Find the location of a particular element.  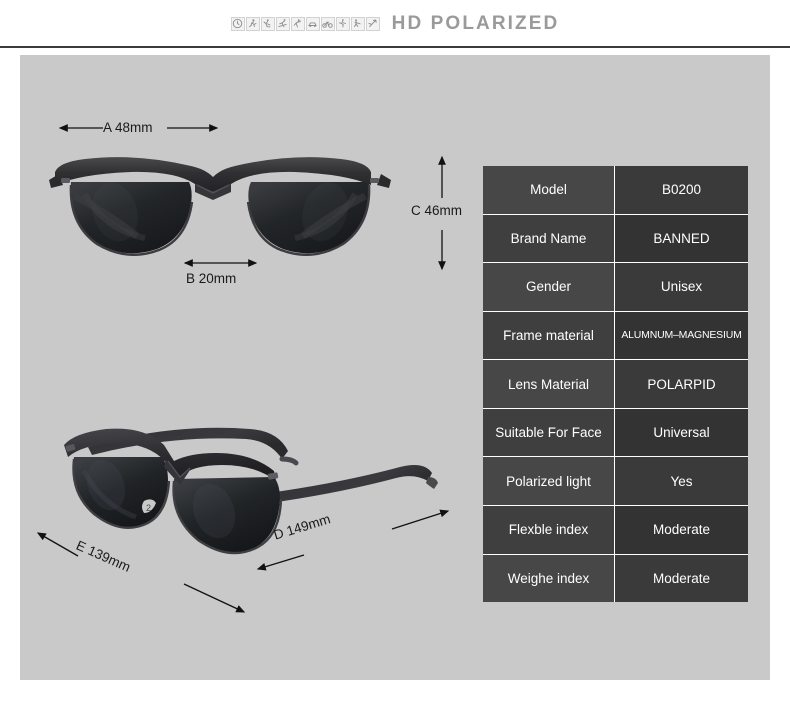

dimension-label-c: C 46mm is located at coordinates (437, 210).